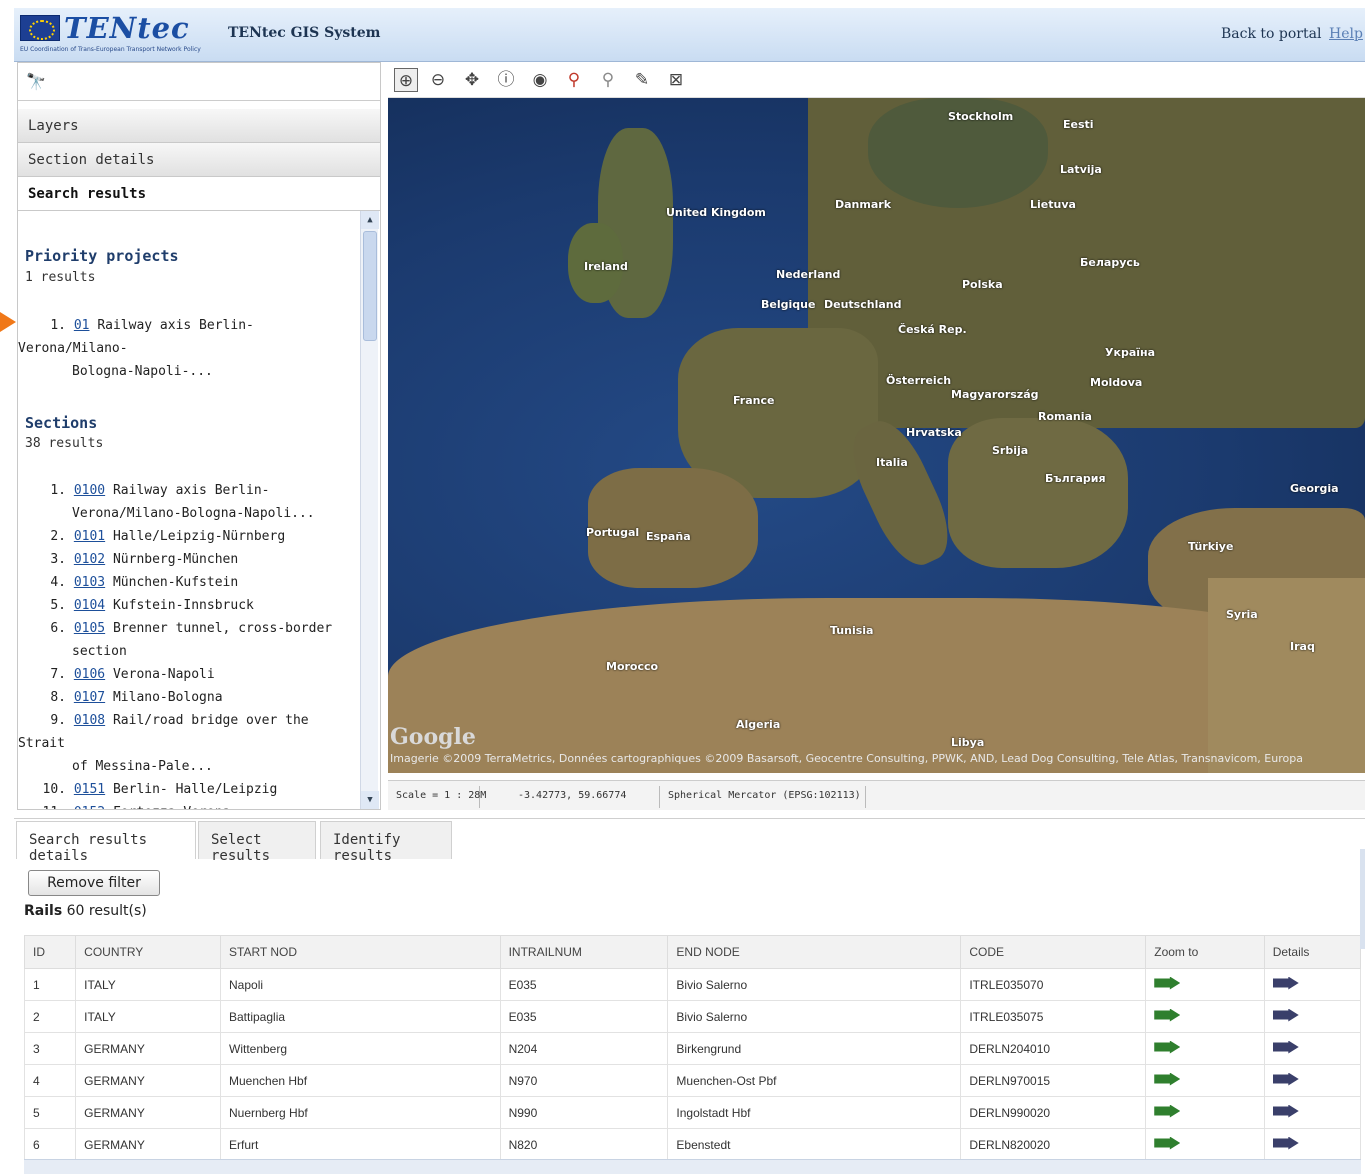  What do you see at coordinates (892, 462) in the screenshot?
I see `map-label: Italia` at bounding box center [892, 462].